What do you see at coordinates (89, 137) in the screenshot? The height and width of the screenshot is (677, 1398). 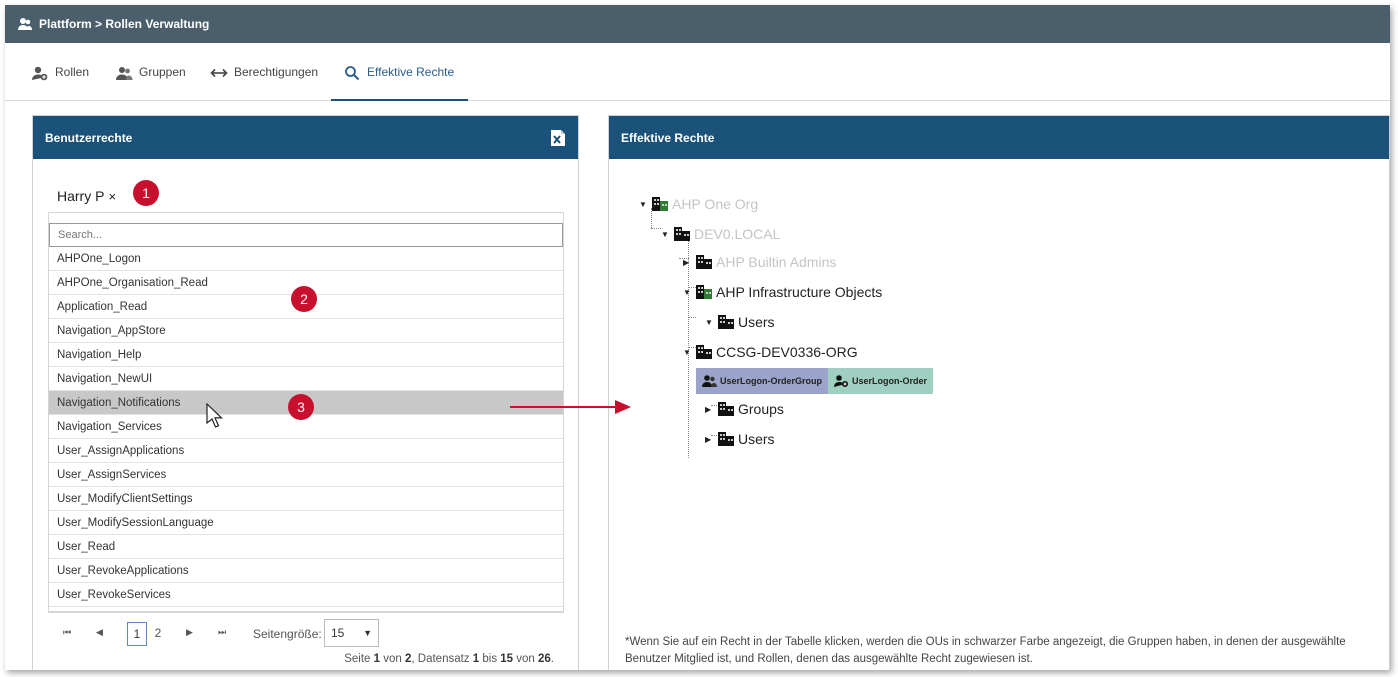 I see `panel-title: Benutzerrechte` at bounding box center [89, 137].